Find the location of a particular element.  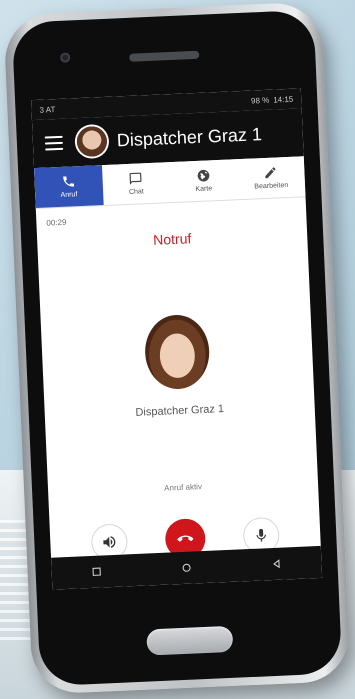

hangup-icon is located at coordinates (185, 538).